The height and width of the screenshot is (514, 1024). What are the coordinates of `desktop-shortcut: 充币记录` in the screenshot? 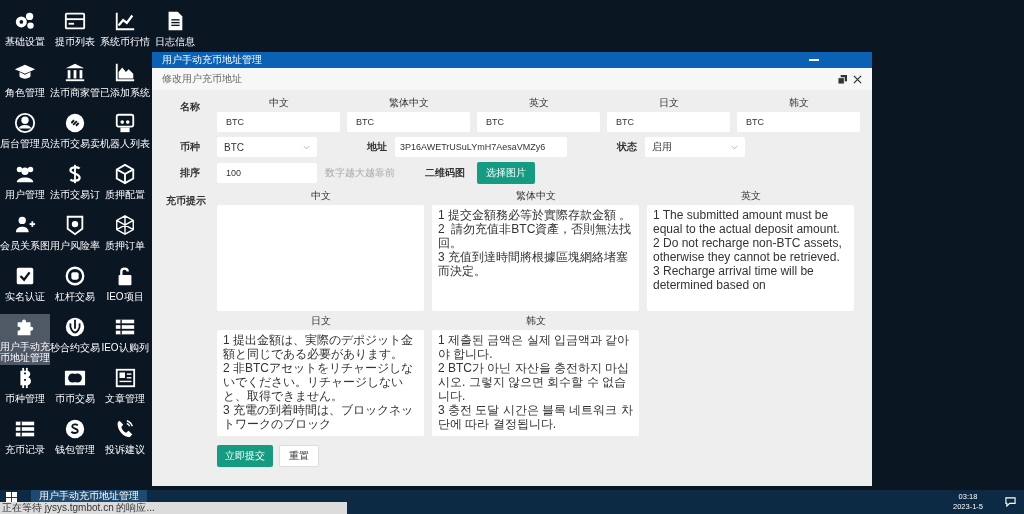 It's located at (25, 439).